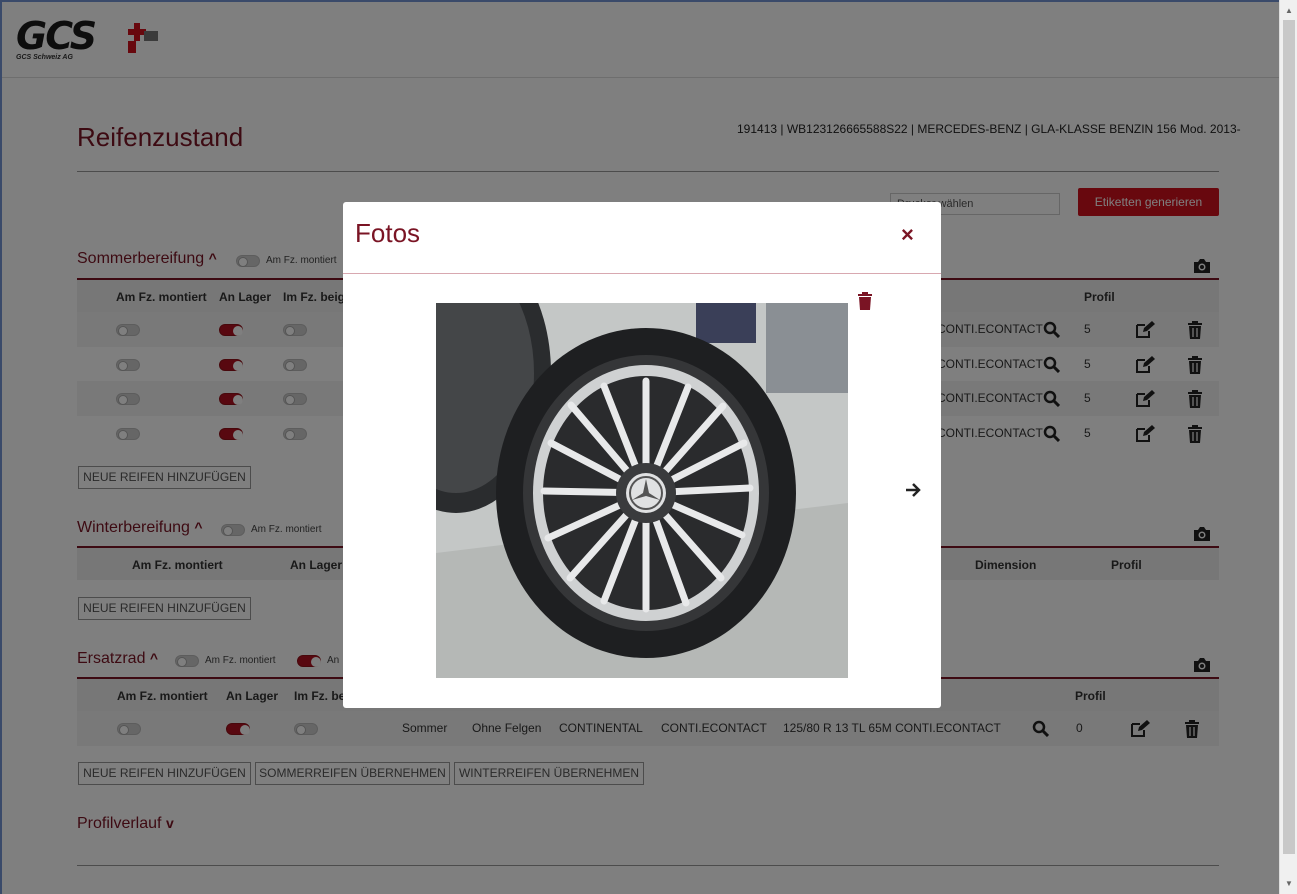 This screenshot has height=894, width=1297. Describe the element at coordinates (913, 490) in the screenshot. I see `arrow-right-icon` at that location.